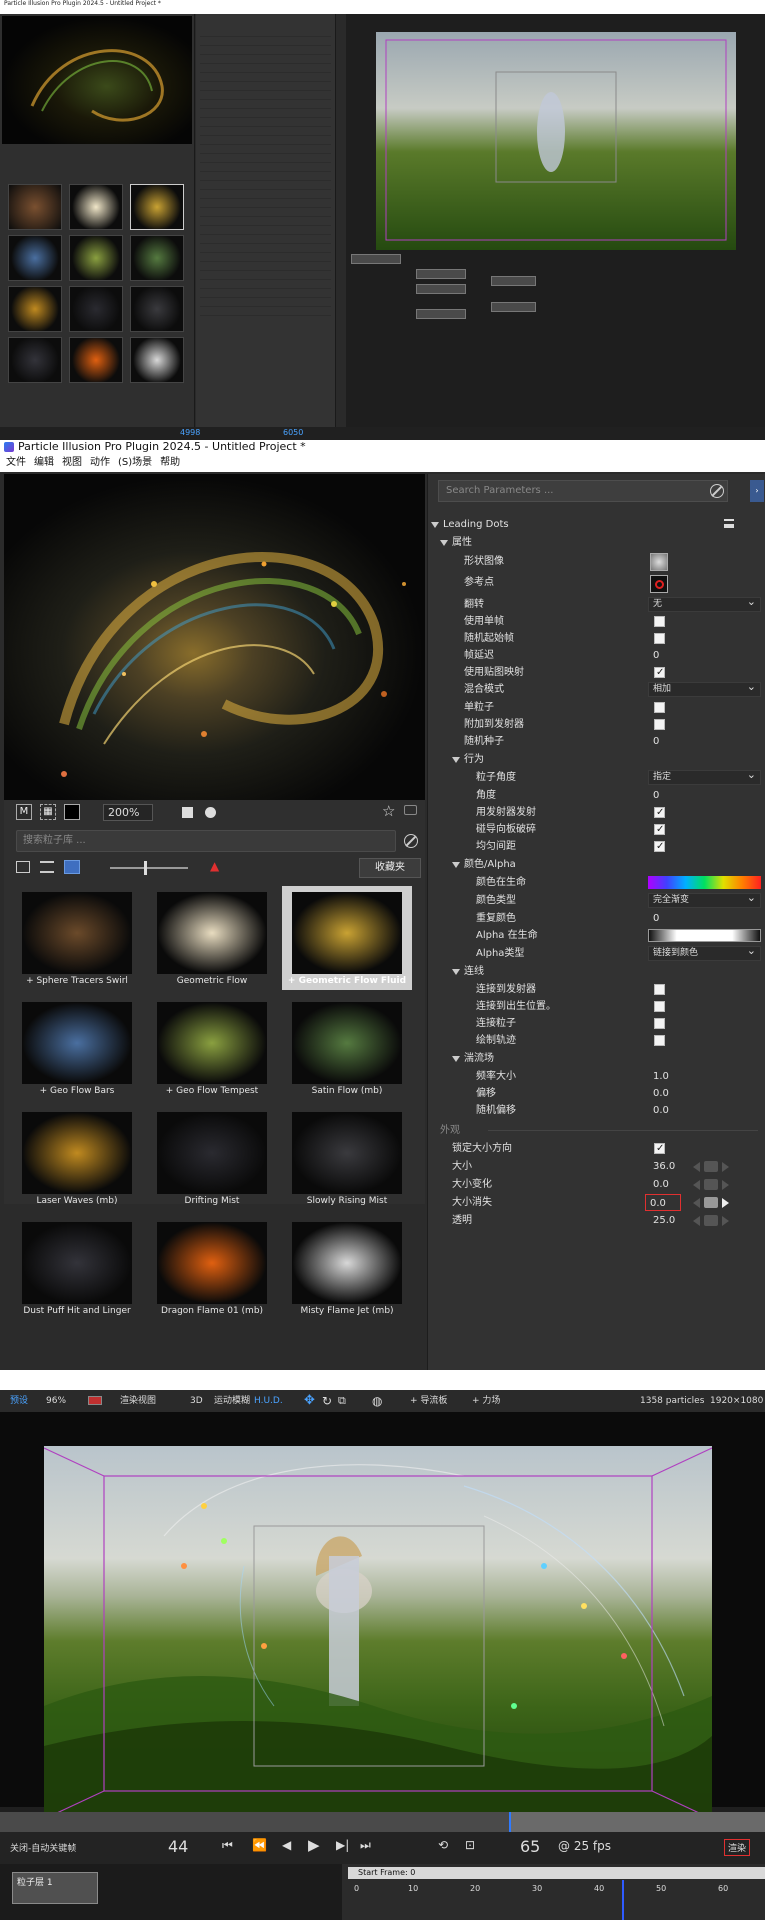 Image resolution: width=765 pixels, height=1920 pixels. Describe the element at coordinates (704, 952) in the screenshot. I see `alpha-type-dropdown: 链接到颜色` at that location.